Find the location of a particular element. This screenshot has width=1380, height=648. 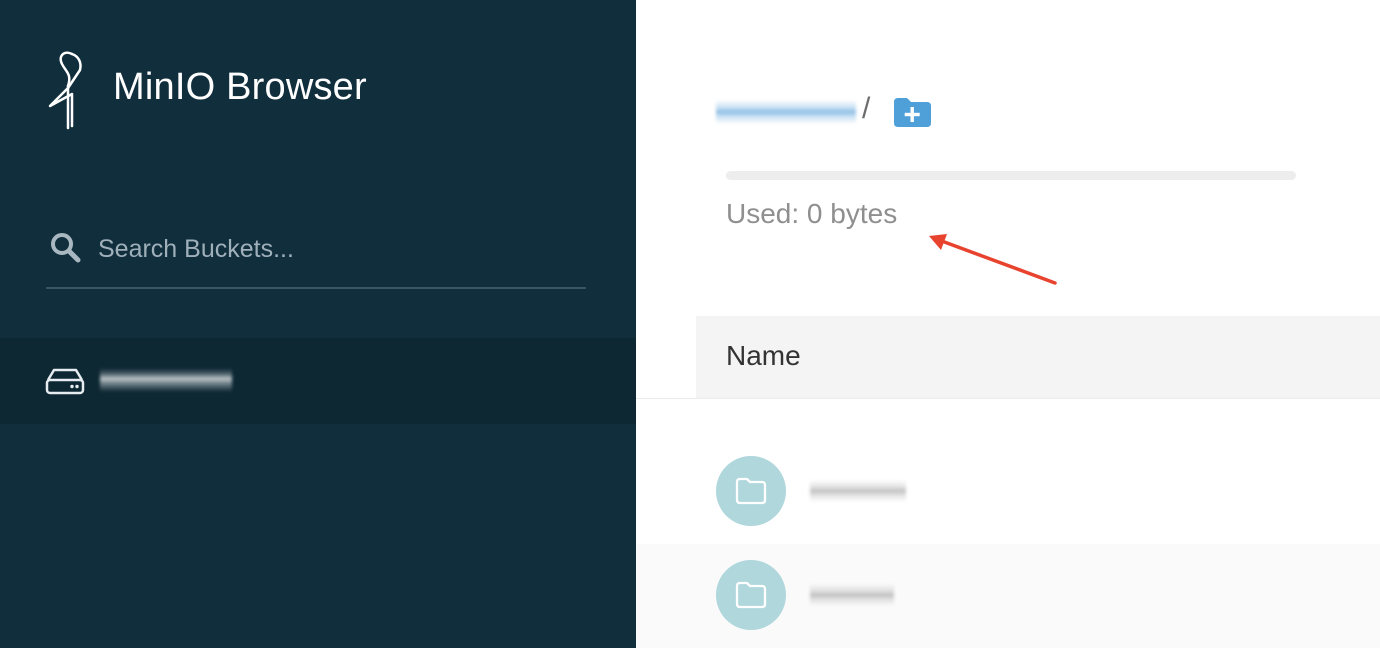

column-header-name: Name is located at coordinates (763, 356).